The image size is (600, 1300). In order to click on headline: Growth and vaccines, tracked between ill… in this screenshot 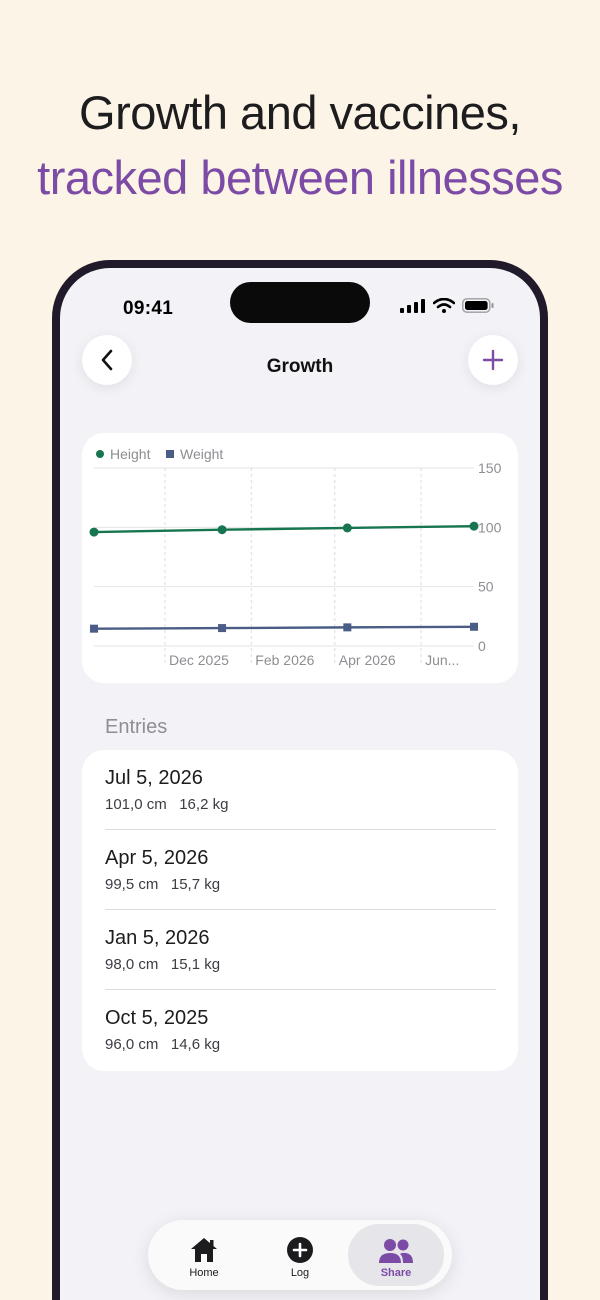, I will do `click(300, 145)`.